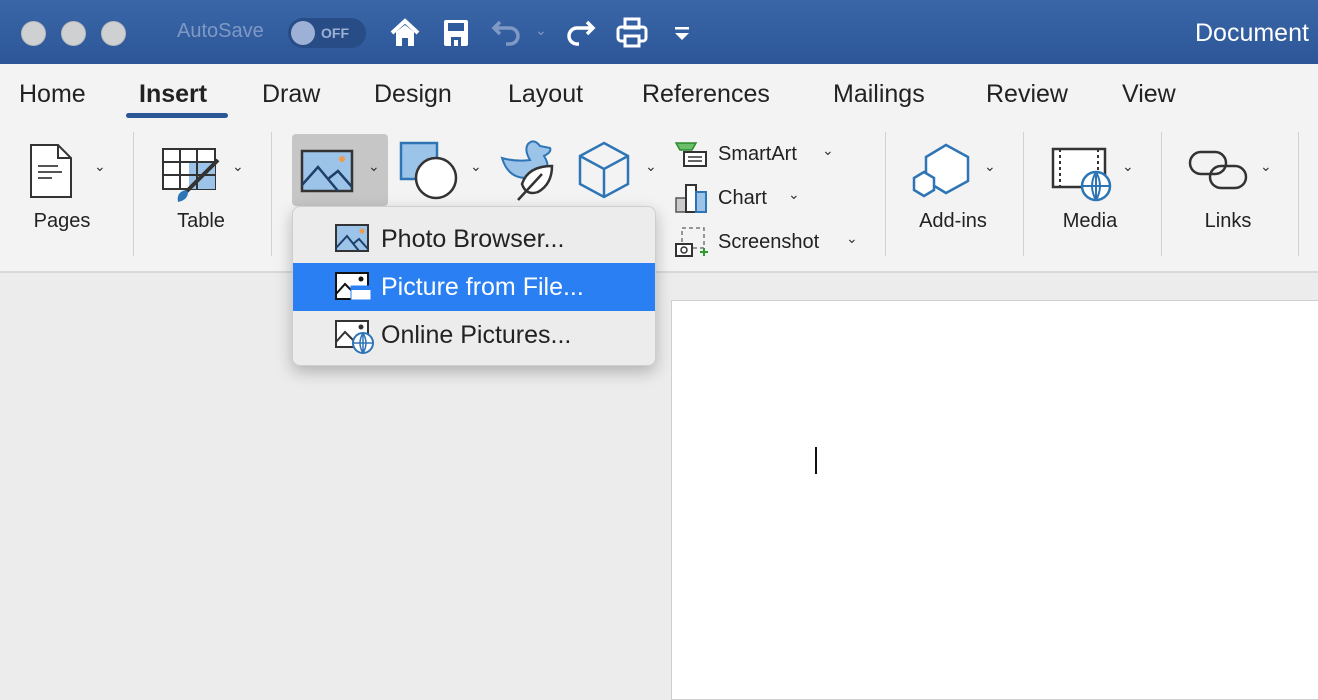 The width and height of the screenshot is (1318, 700). What do you see at coordinates (327, 171) in the screenshot?
I see `pictures-icon` at bounding box center [327, 171].